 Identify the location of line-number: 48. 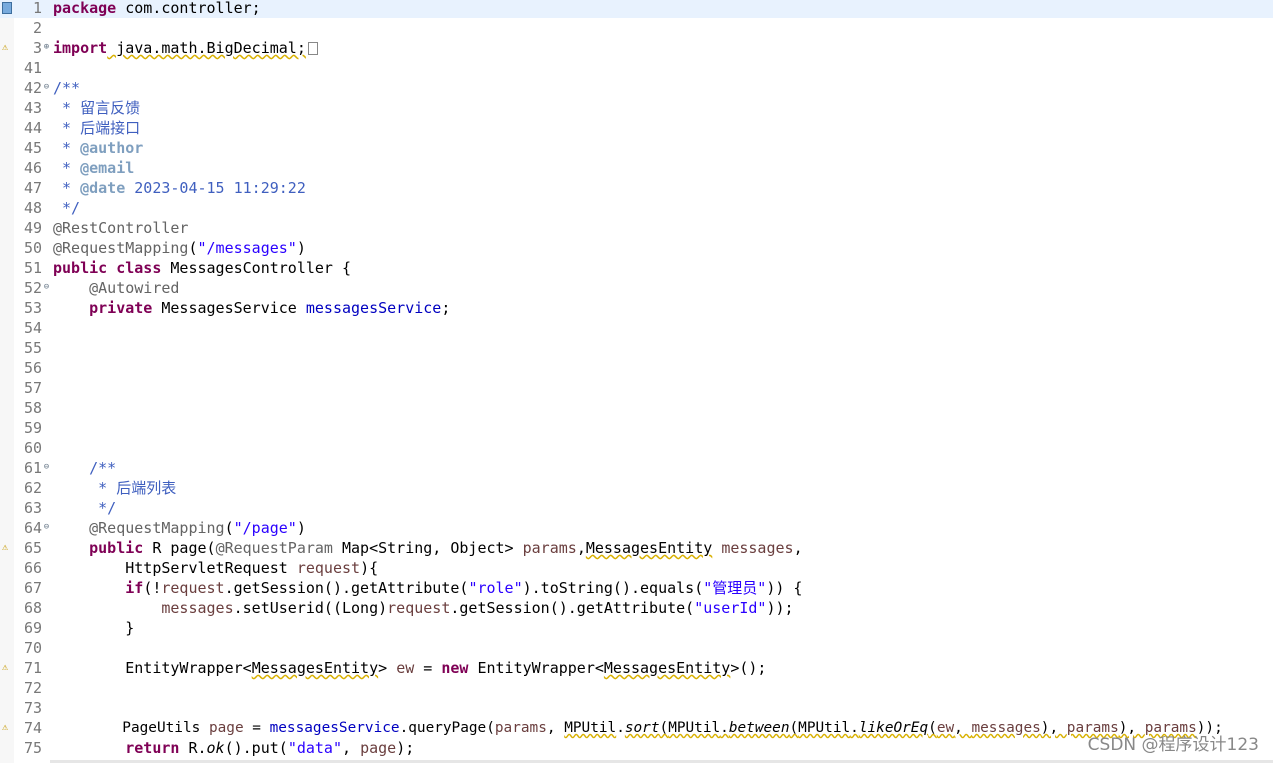
(32, 208).